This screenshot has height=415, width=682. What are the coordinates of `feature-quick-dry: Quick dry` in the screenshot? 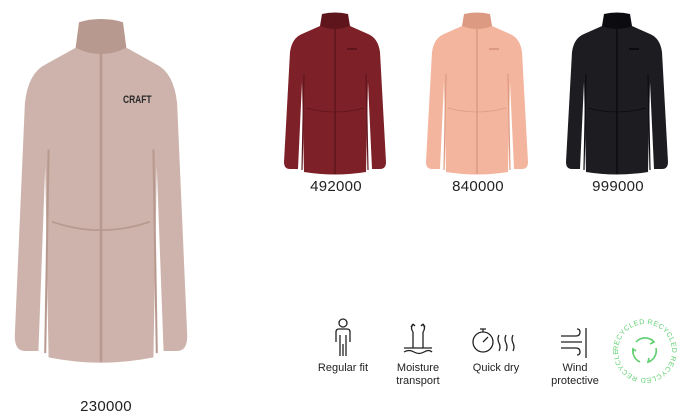 It's located at (496, 346).